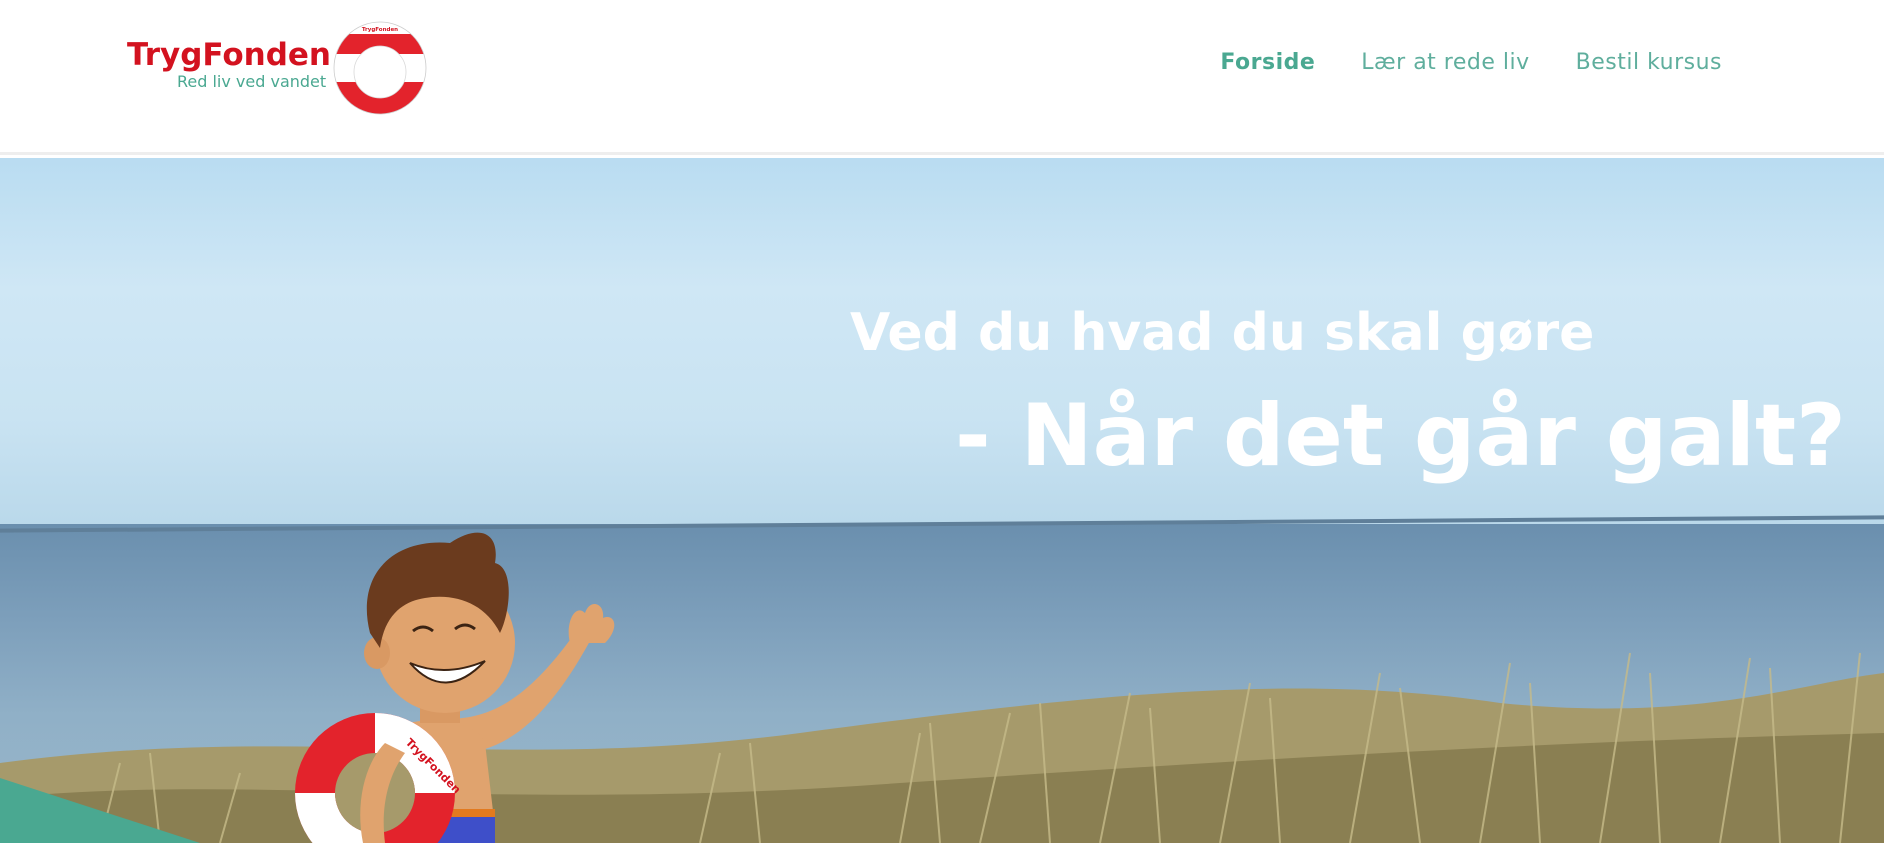  I want to click on hero-heading-question: Ved du hvad du skal gøre, so click(1222, 333).